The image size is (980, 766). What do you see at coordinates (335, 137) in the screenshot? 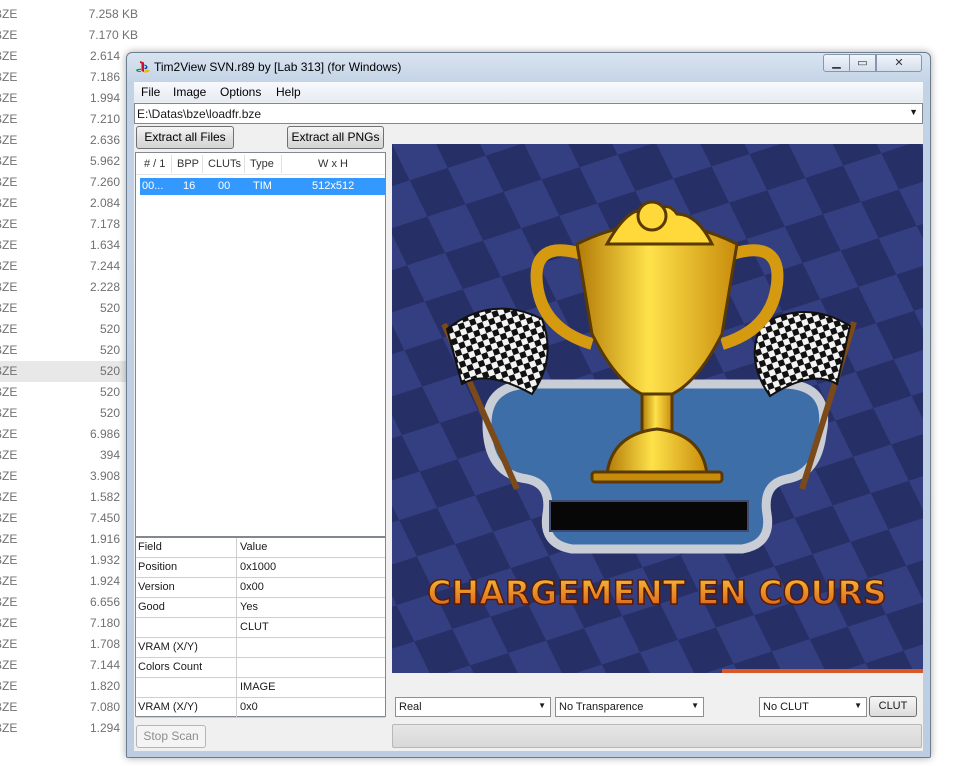
I see `extract-all-pngs-button: Extract all PNGs` at bounding box center [335, 137].